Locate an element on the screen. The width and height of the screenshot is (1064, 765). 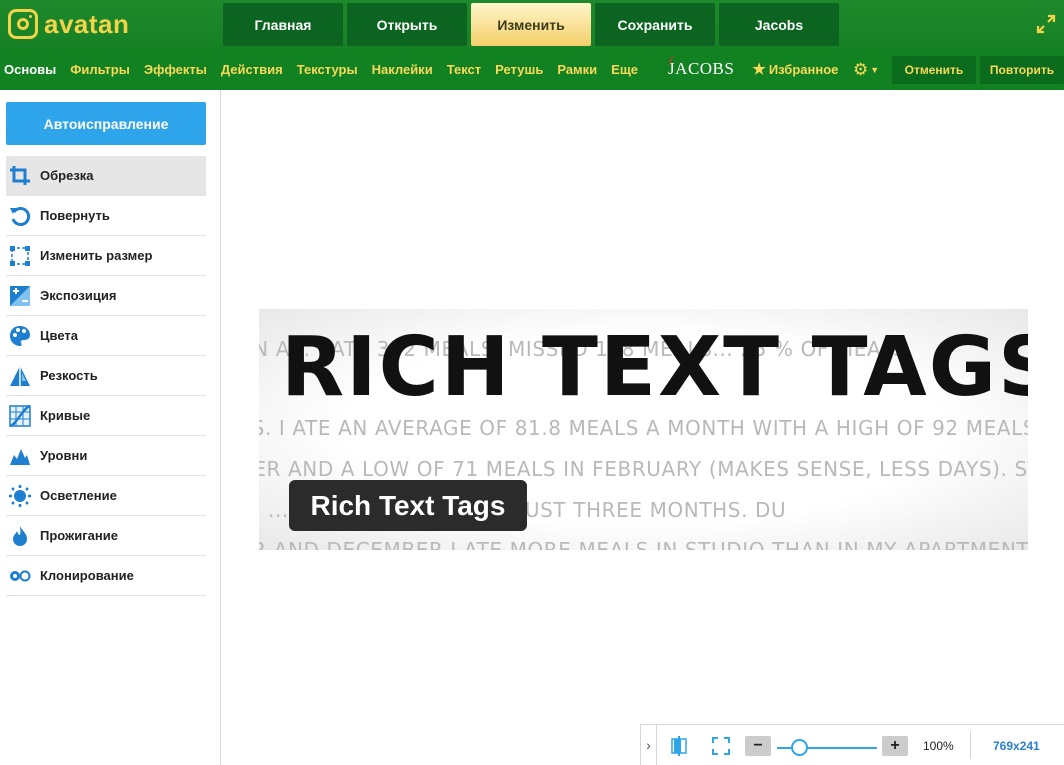
tool-colors: Цвета is located at coordinates (106, 336).